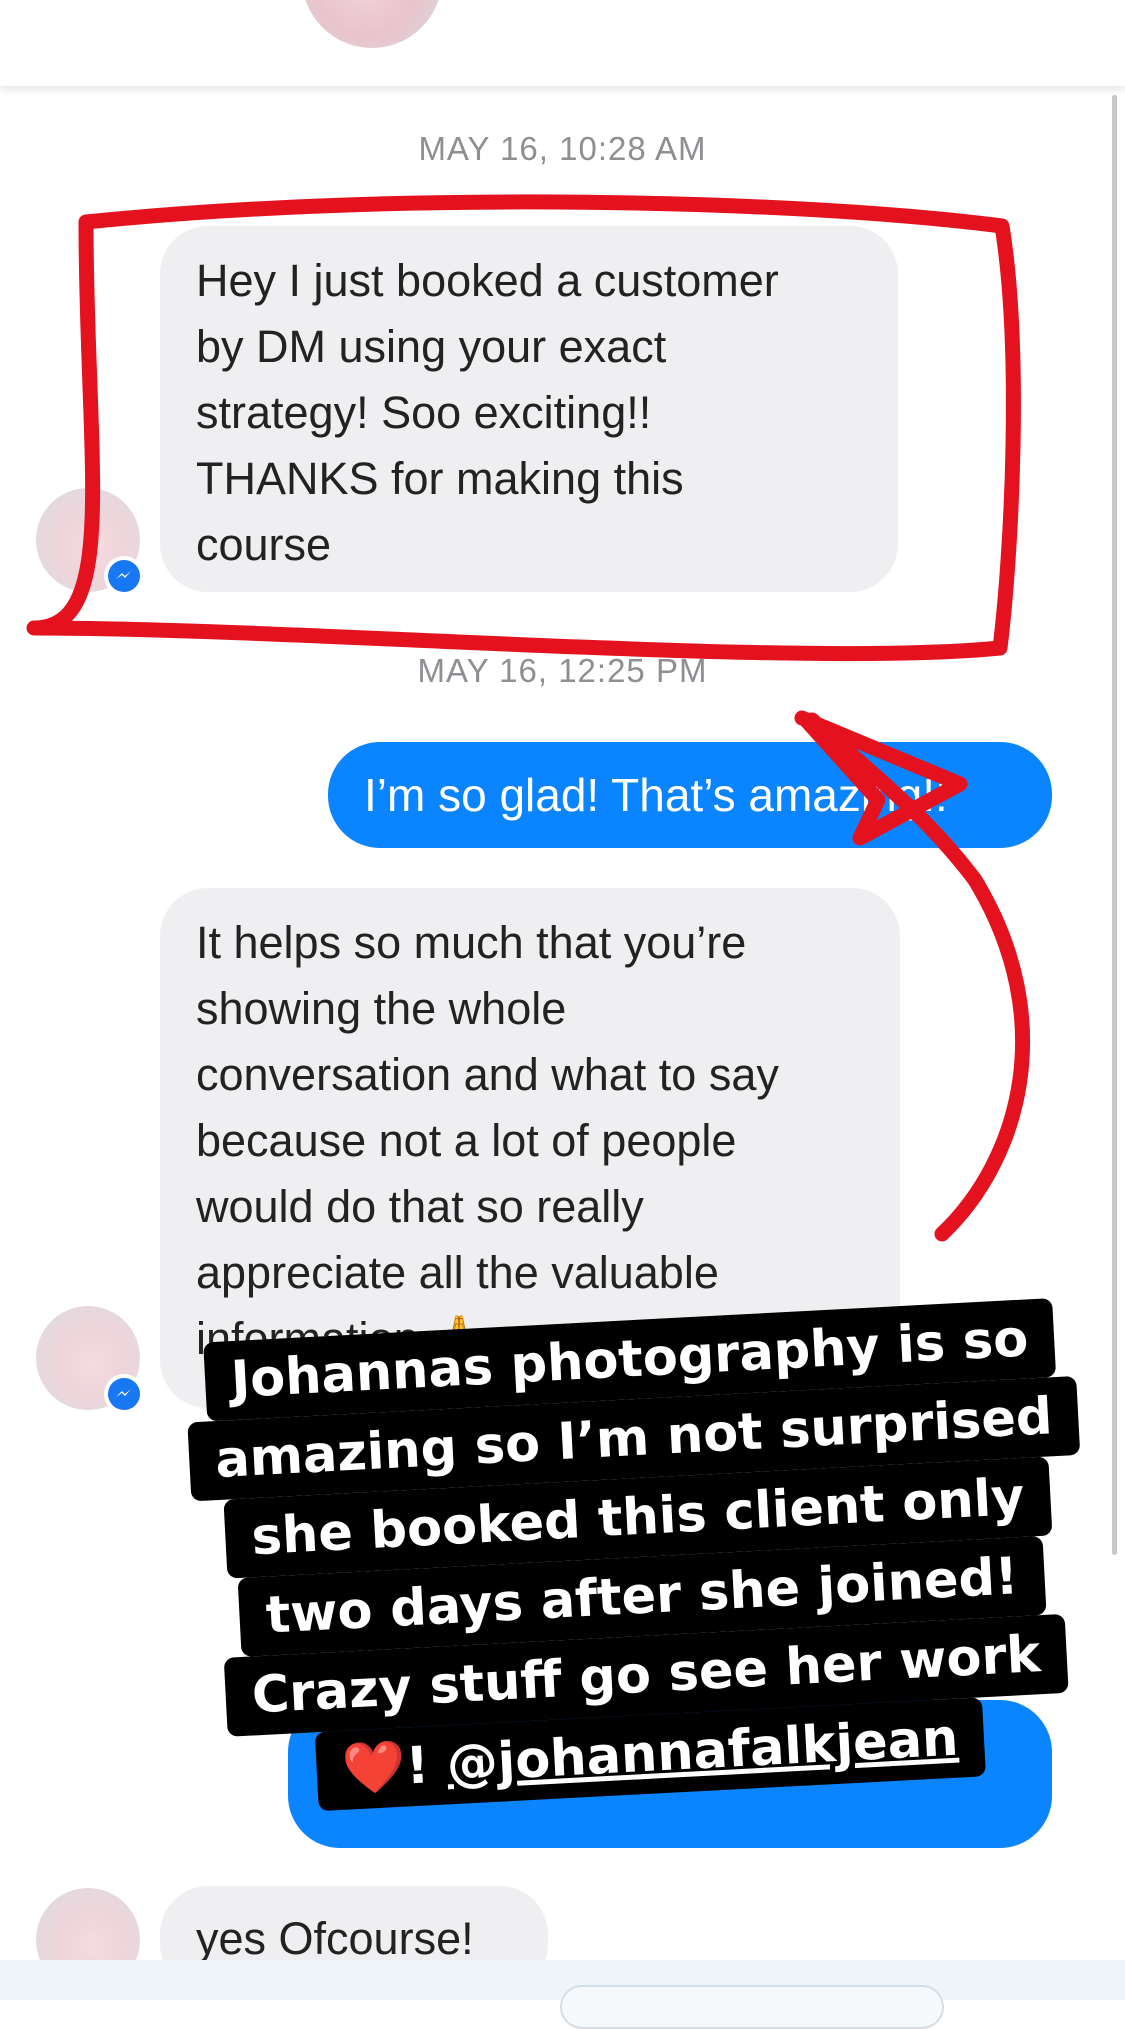  I want to click on outgoing-message-bubble: I’m so glad! That’s amazing!!, so click(690, 795).